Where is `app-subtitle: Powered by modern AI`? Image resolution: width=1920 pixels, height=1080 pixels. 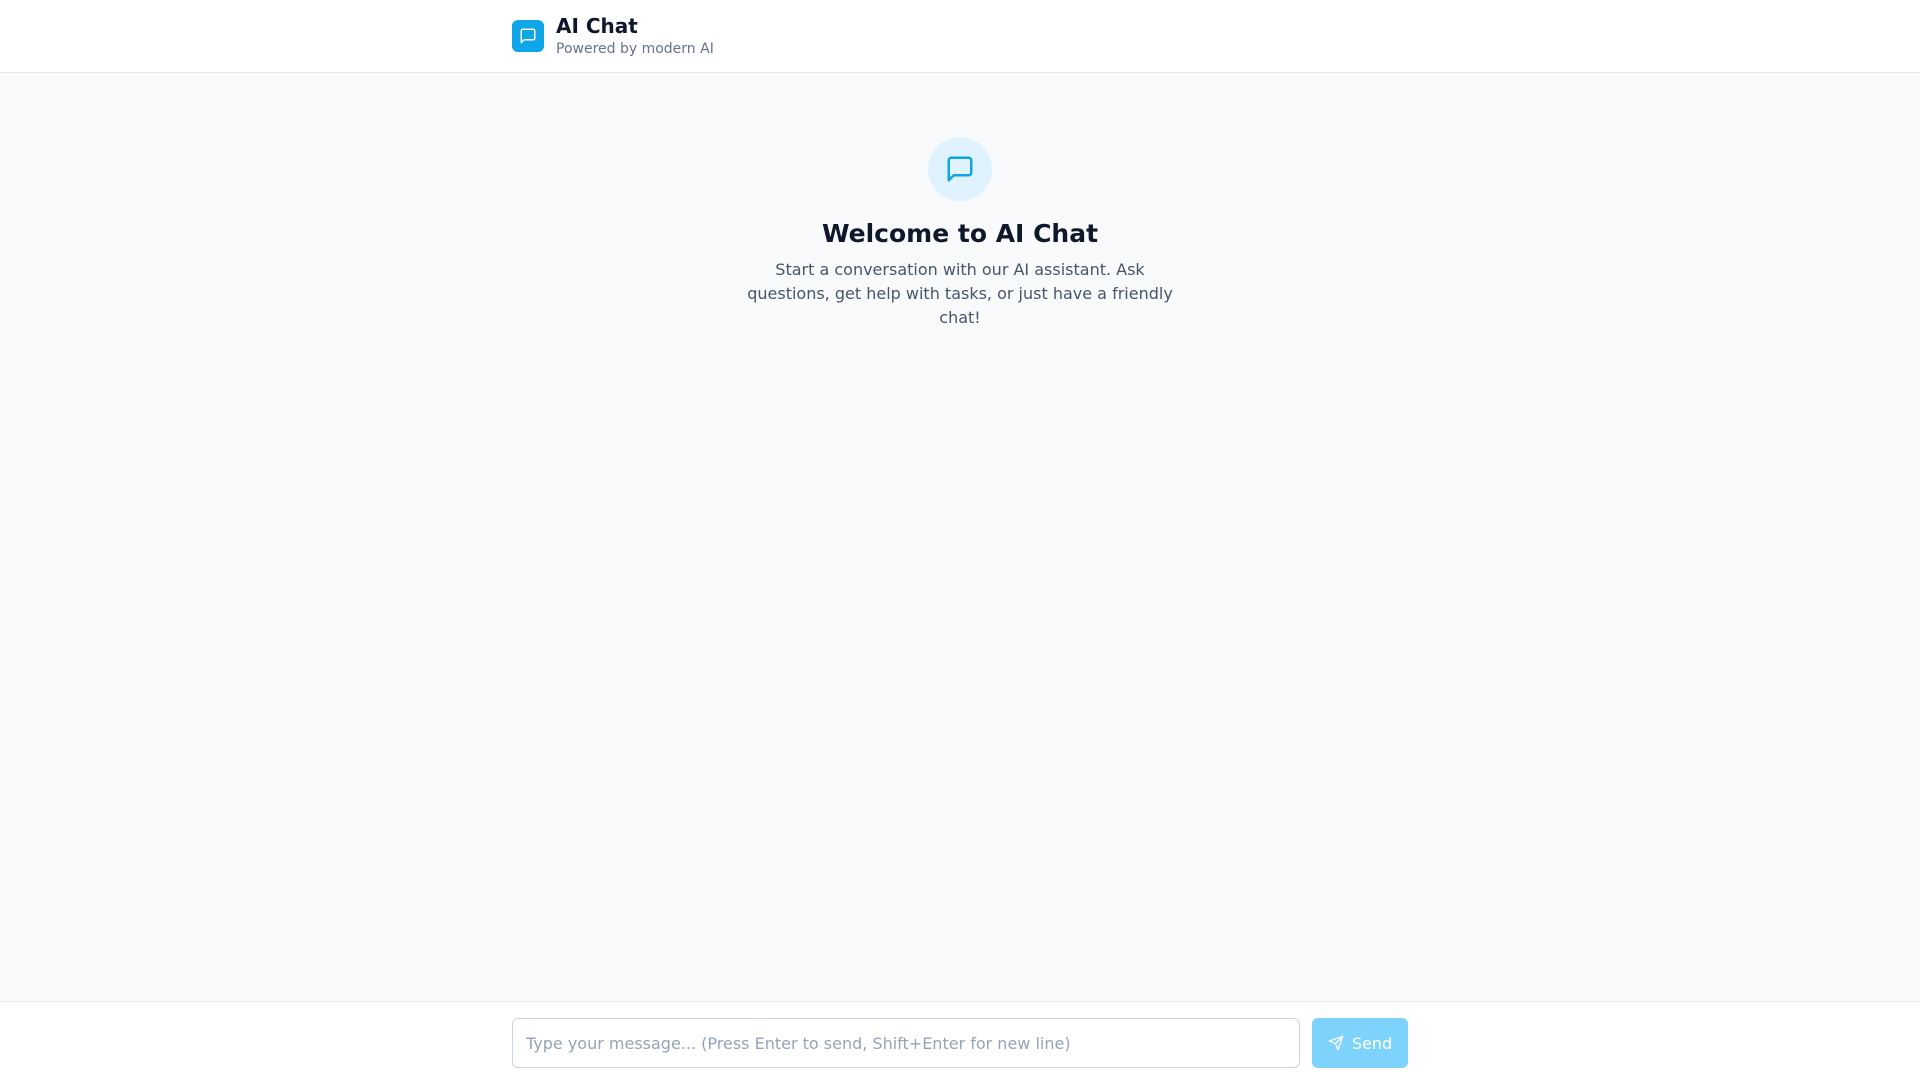 app-subtitle: Powered by modern AI is located at coordinates (635, 49).